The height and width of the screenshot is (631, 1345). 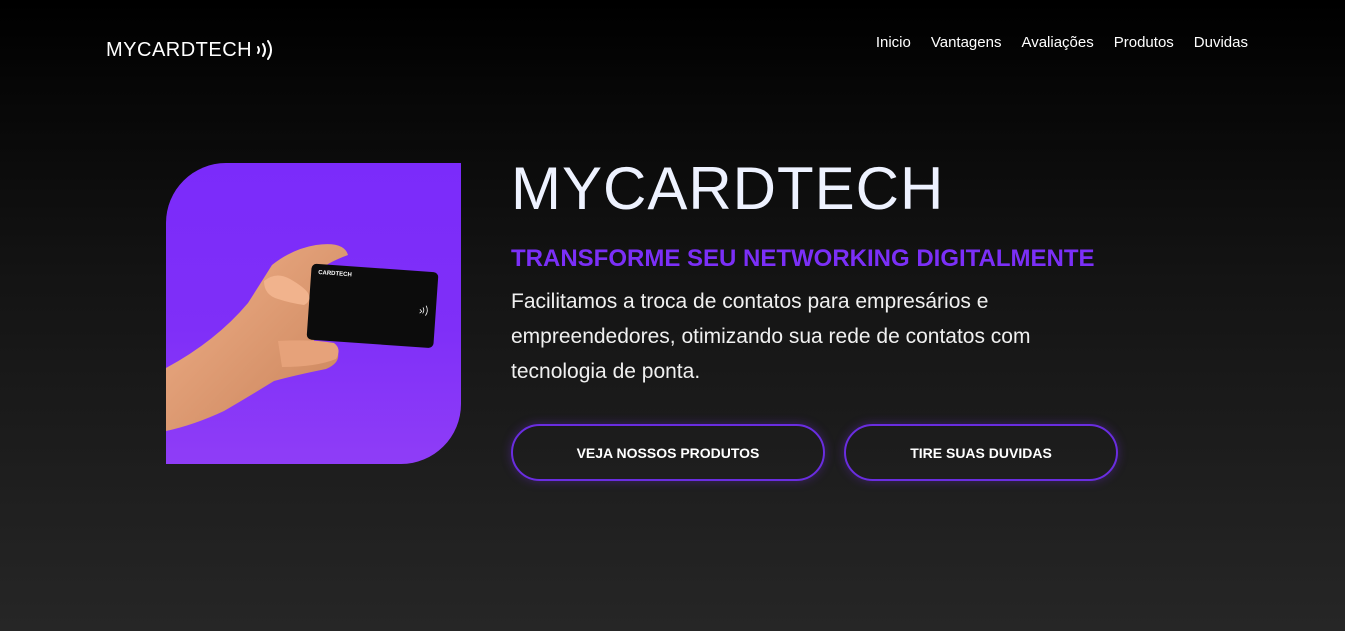 What do you see at coordinates (266, 50) in the screenshot?
I see `nfc-wave-icon` at bounding box center [266, 50].